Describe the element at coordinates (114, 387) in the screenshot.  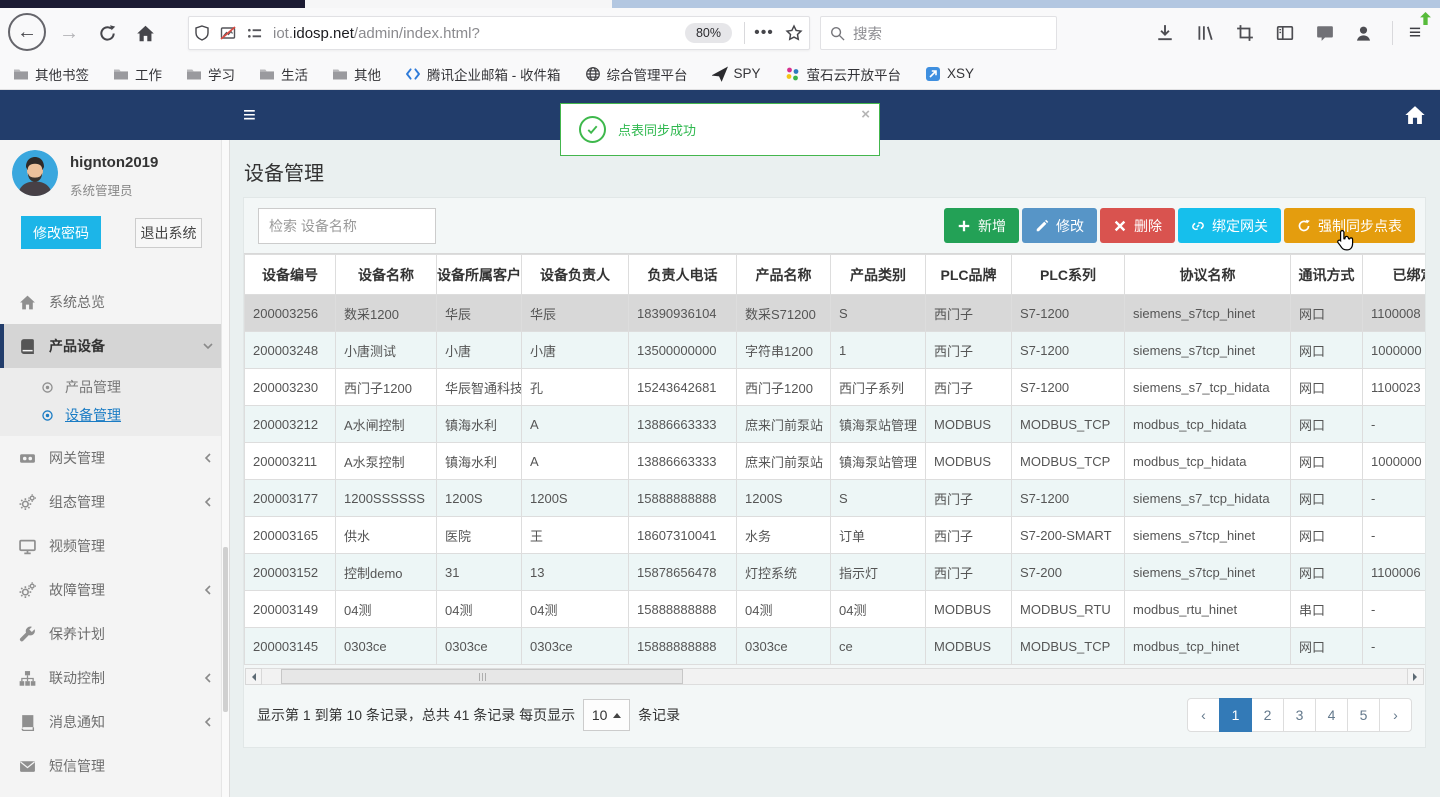
I see `sidebar-subitem-产品管理: 产品管理` at that location.